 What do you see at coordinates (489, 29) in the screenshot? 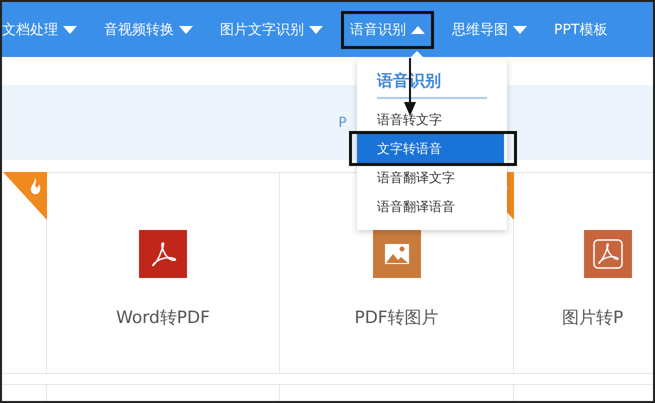
I see `nav-menu-item: 思维导图` at bounding box center [489, 29].